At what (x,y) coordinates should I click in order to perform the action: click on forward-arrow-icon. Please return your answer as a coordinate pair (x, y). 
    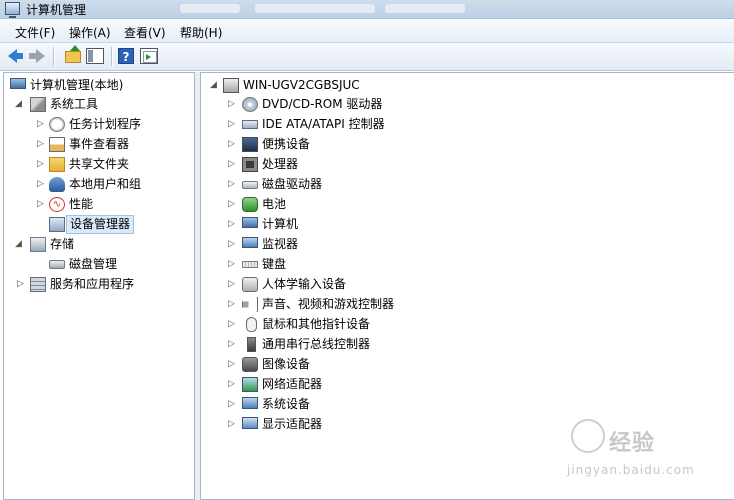
    Looking at the image, I should click on (37, 56).